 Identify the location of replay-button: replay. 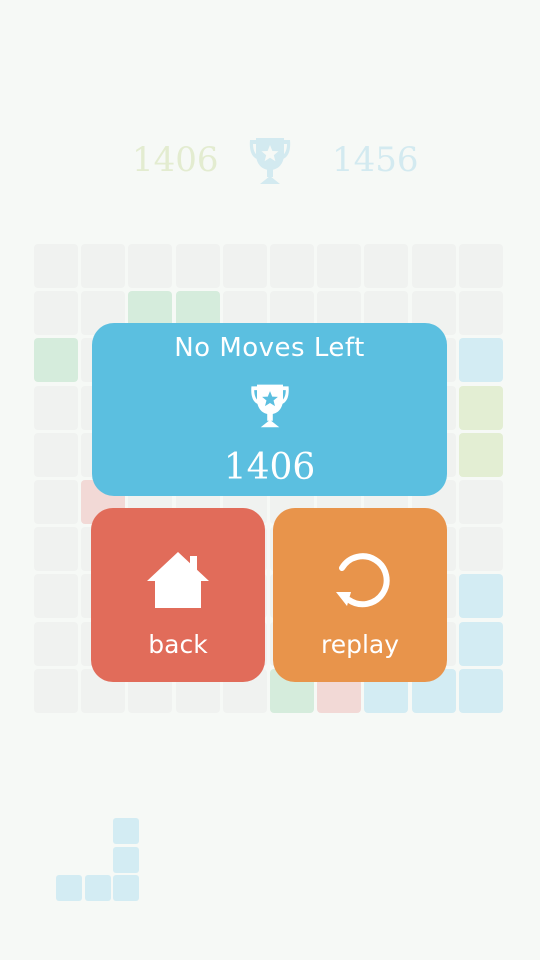
(360, 595).